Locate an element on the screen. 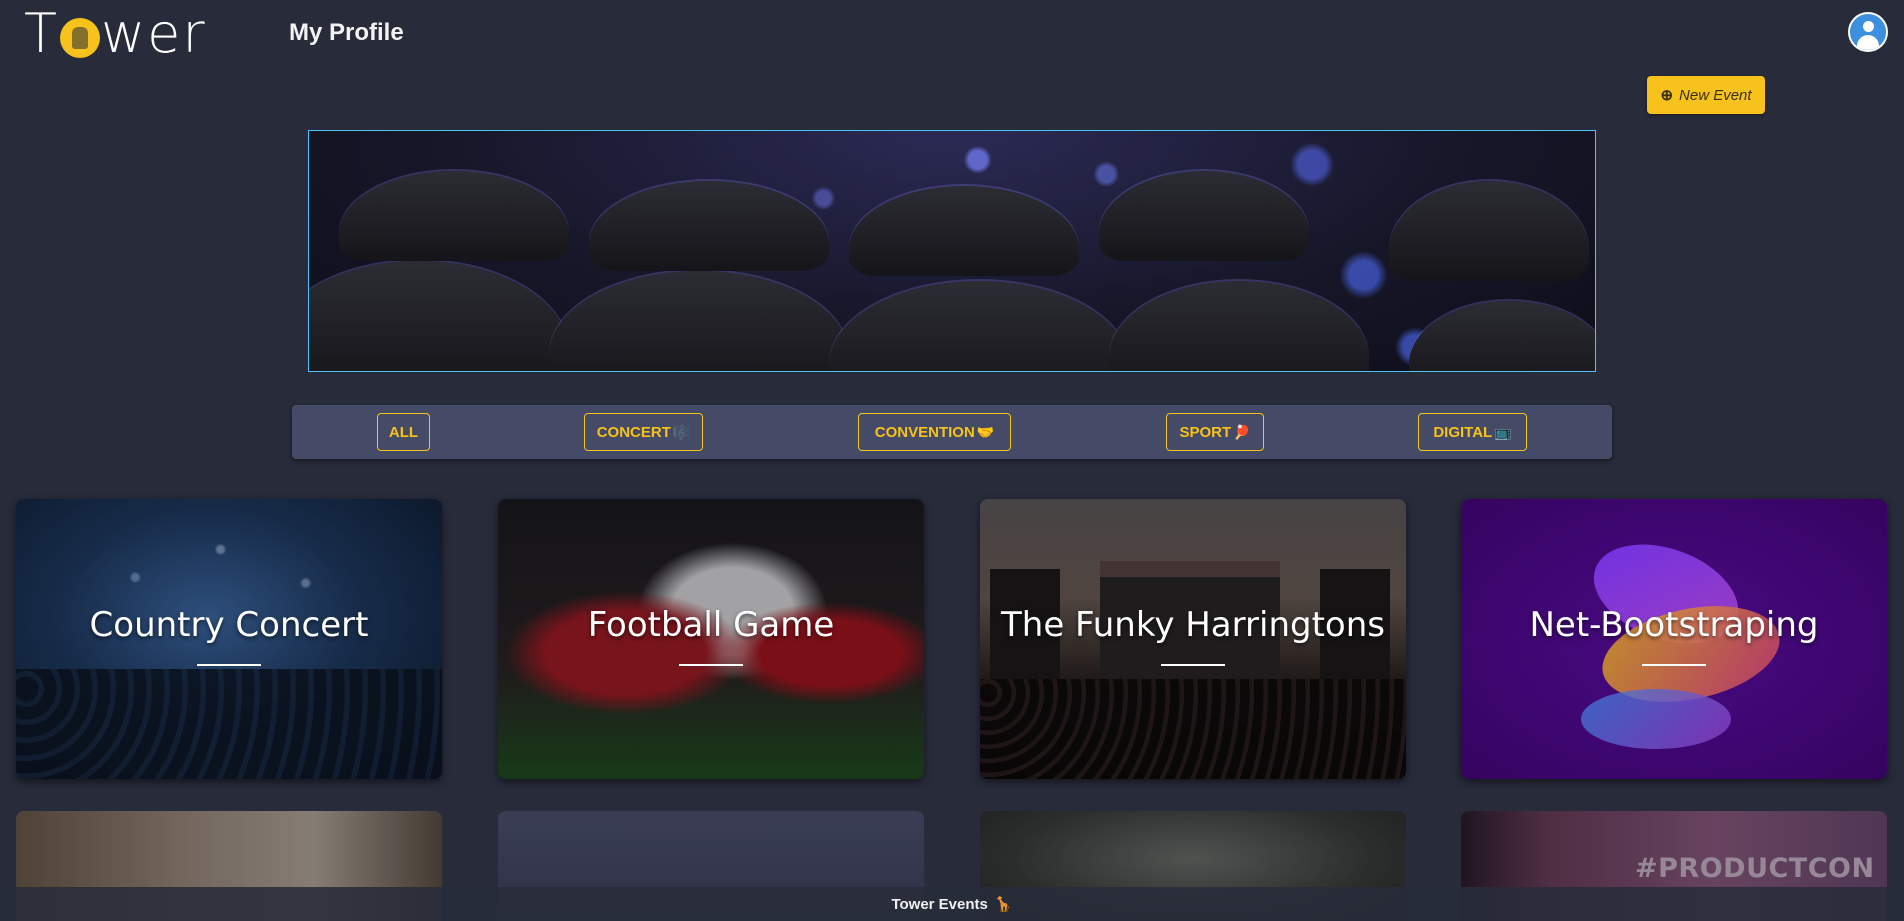  event-card: Country Concert is located at coordinates (229, 639).